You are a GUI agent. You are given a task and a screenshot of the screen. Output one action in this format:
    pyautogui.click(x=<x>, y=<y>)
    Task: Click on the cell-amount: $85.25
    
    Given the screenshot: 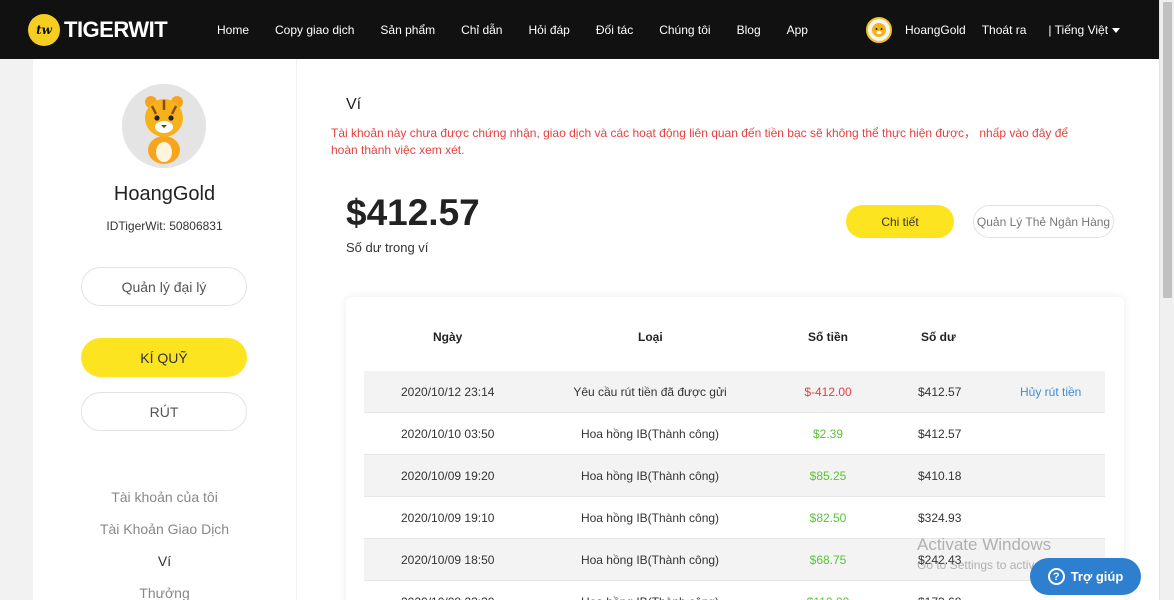 What is the action you would take?
    pyautogui.click(x=828, y=476)
    